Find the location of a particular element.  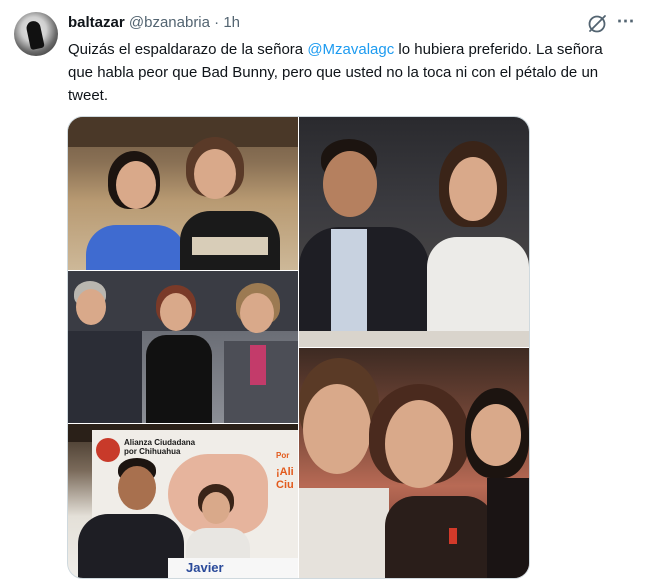

tweet-text-part1: Quizás el espaldarazo de la señora is located at coordinates (188, 49).